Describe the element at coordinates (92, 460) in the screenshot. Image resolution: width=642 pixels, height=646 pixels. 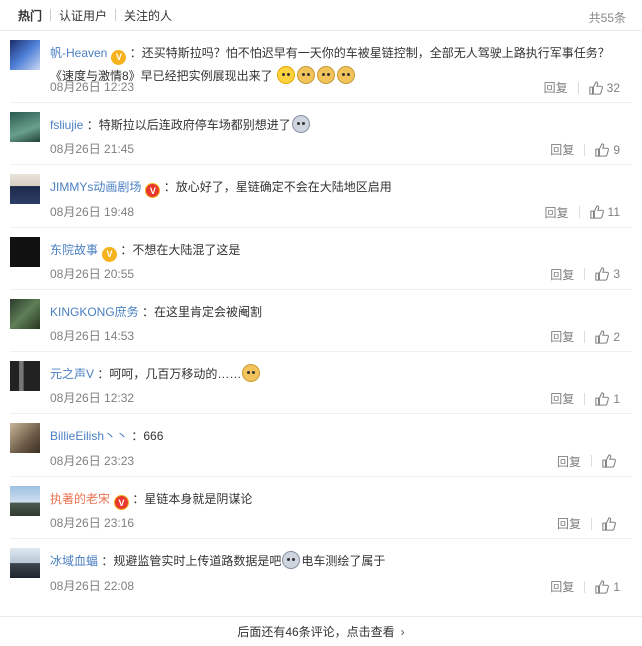
I see `comment-time: 08月26日 23:23` at that location.